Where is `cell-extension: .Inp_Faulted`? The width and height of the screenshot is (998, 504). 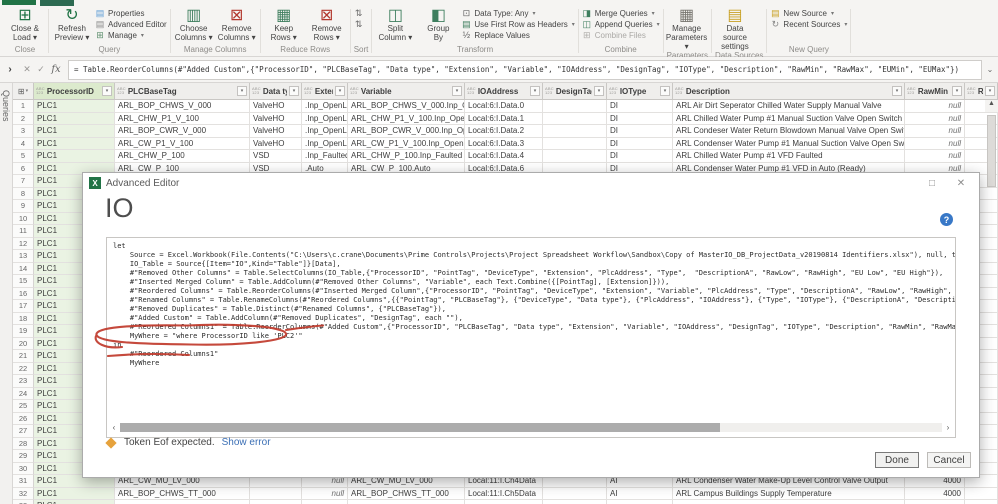 cell-extension: .Inp_Faulted is located at coordinates (325, 156).